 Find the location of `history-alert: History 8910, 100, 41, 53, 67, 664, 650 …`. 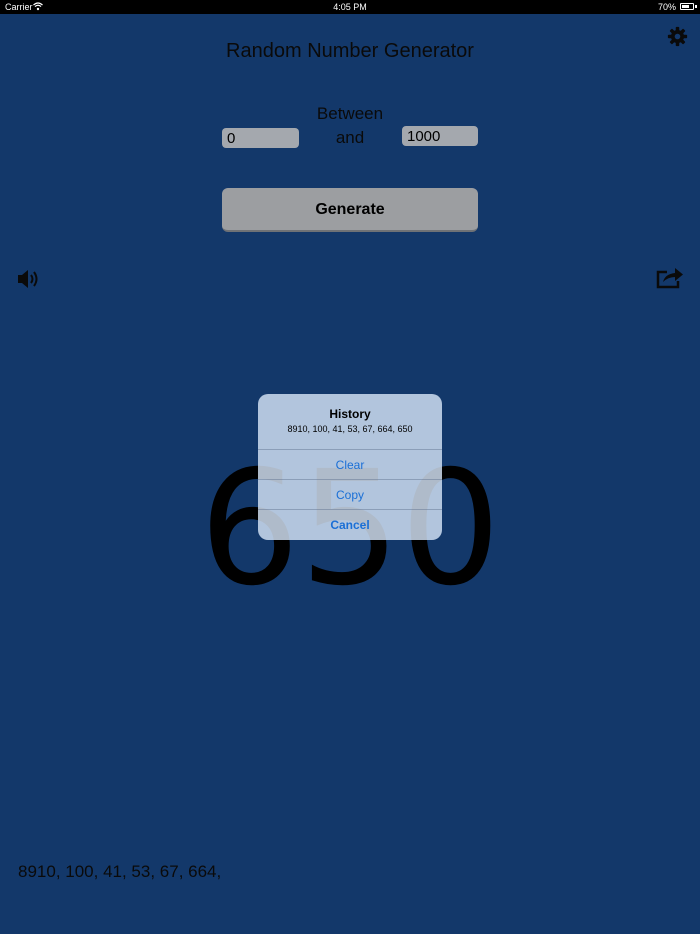

history-alert: History 8910, 100, 41, 53, 67, 664, 650 … is located at coordinates (350, 467).